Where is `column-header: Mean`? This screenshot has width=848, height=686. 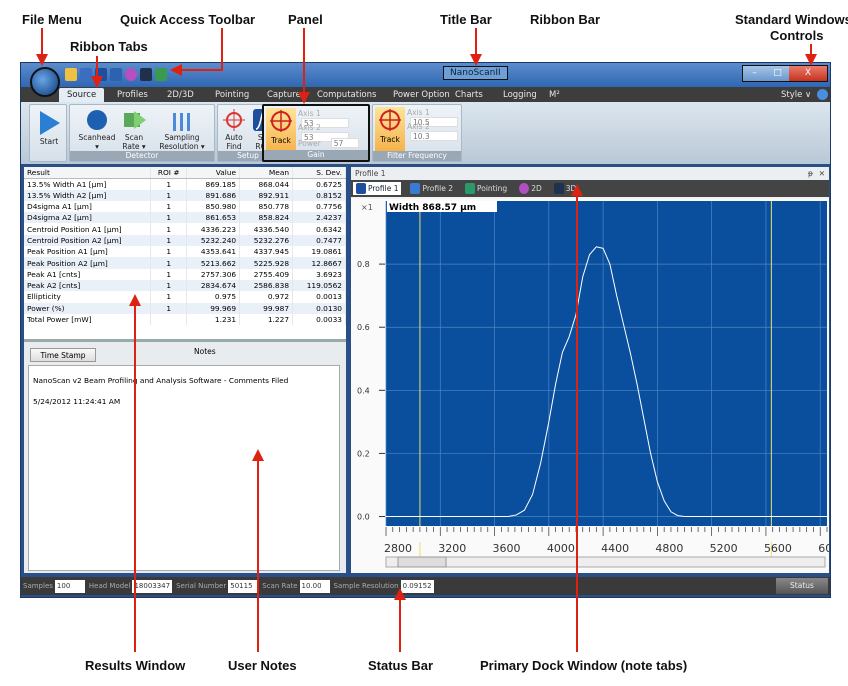 column-header: Mean is located at coordinates (266, 173).